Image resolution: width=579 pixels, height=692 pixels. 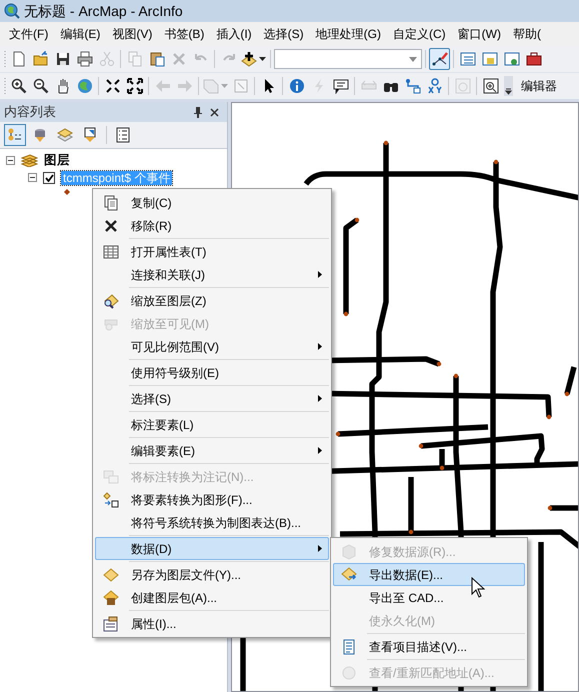 I want to click on menu-item: 复制(C), so click(x=212, y=202).